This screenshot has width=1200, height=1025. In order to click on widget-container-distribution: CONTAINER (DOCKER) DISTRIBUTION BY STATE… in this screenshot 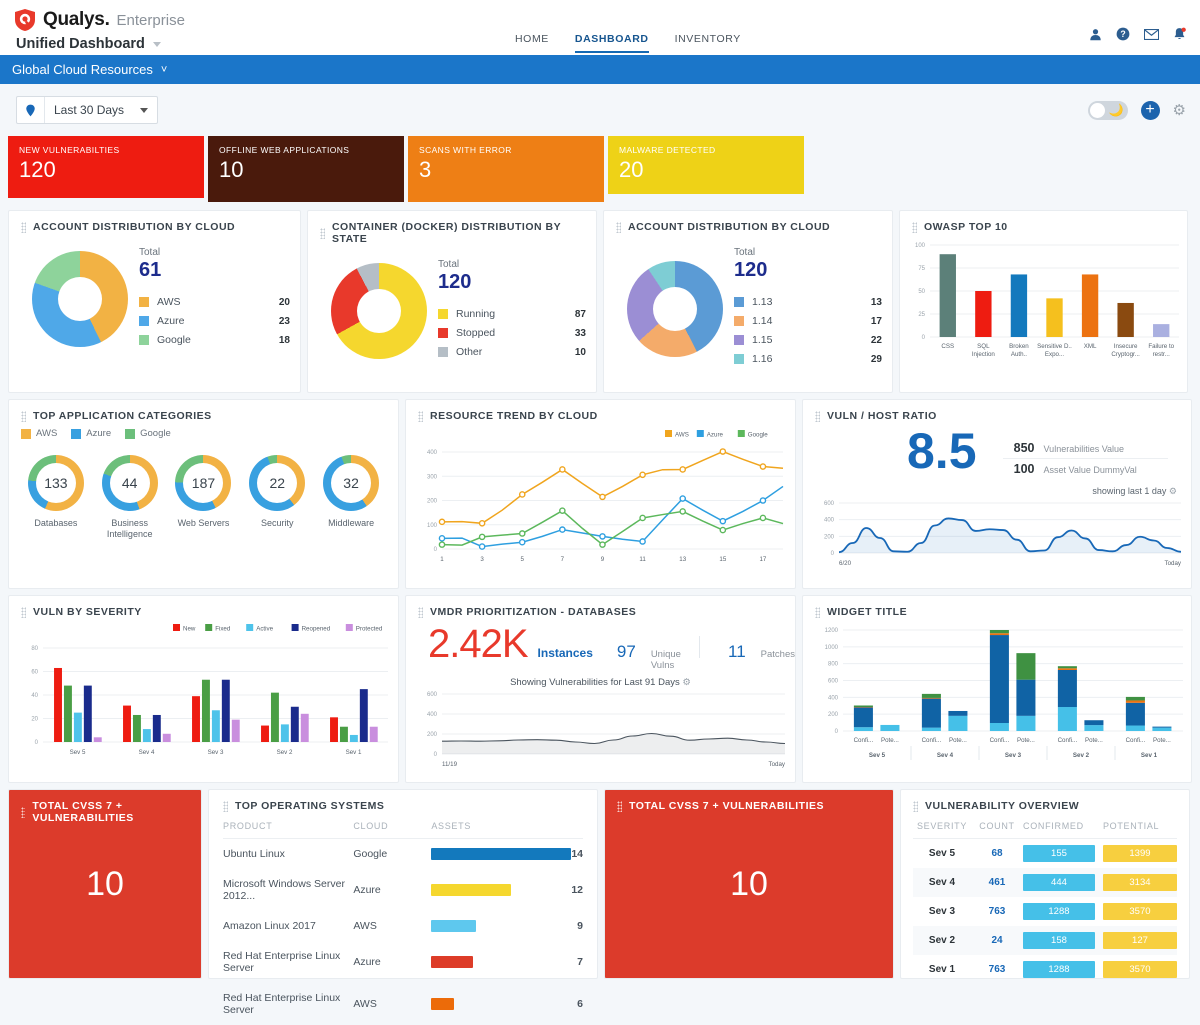, I will do `click(452, 301)`.